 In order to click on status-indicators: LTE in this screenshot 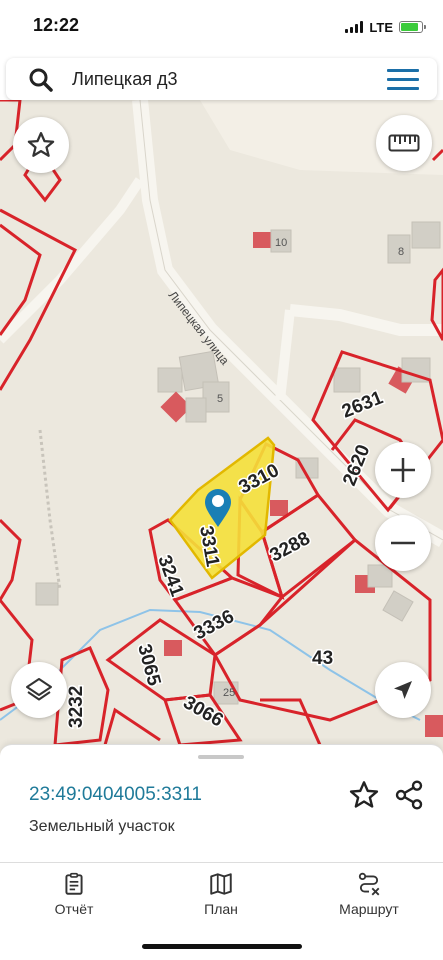, I will do `click(385, 27)`.